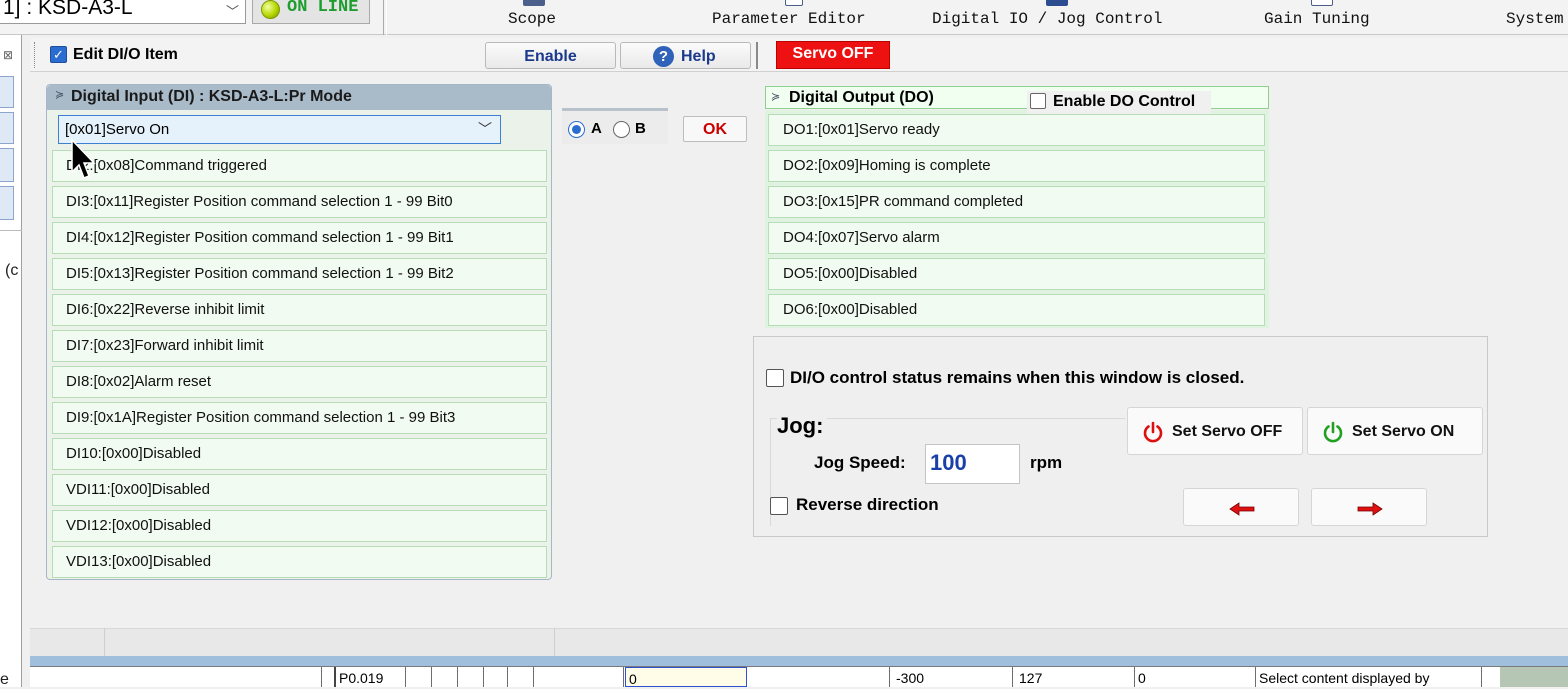  I want to click on do-row: DO2:[0x09]Homing is complete, so click(1016, 166).